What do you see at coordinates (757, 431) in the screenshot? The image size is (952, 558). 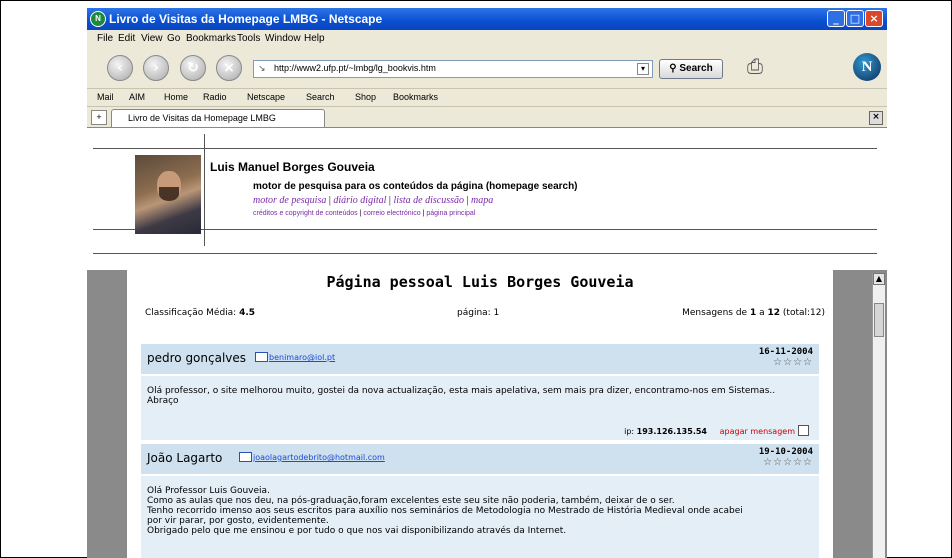 I see `delete-message-link: apagar mensagem` at bounding box center [757, 431].